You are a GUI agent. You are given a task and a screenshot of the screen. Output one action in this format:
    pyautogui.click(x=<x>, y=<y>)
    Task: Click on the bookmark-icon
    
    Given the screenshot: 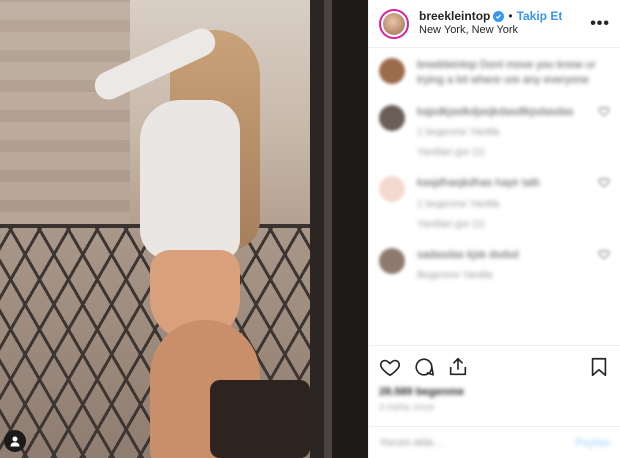 What is the action you would take?
    pyautogui.click(x=599, y=367)
    